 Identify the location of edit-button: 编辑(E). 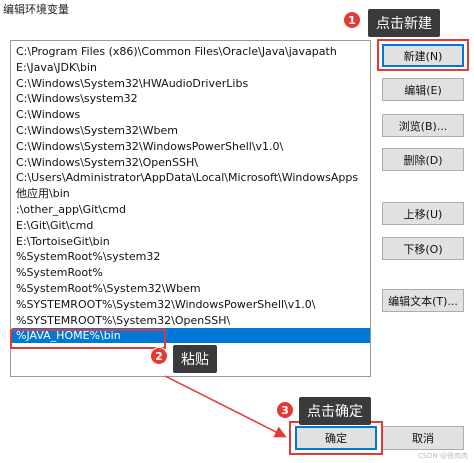
(423, 89).